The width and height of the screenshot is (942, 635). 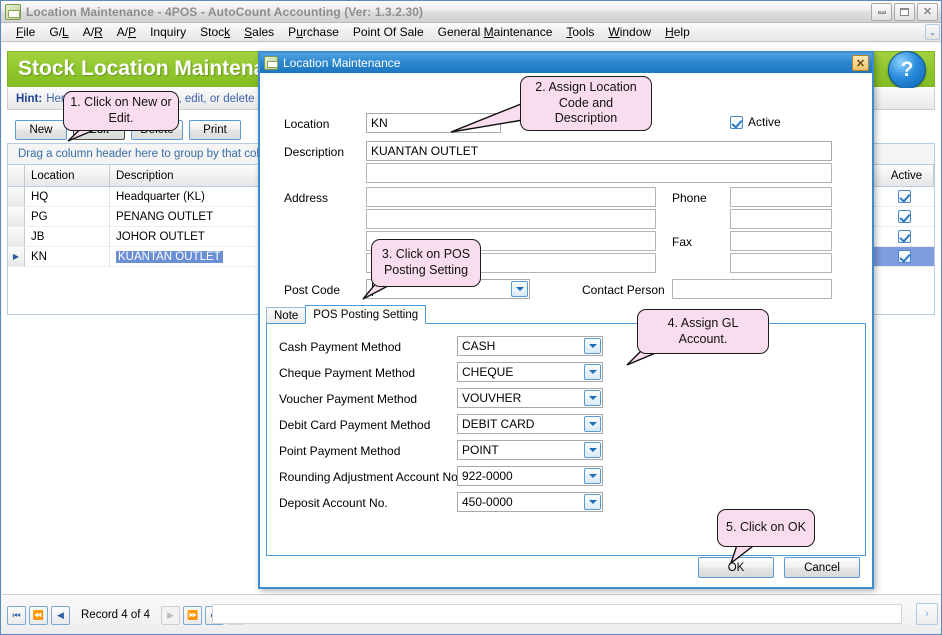 I want to click on cash-payment-method-combo: CASH, so click(x=530, y=346).